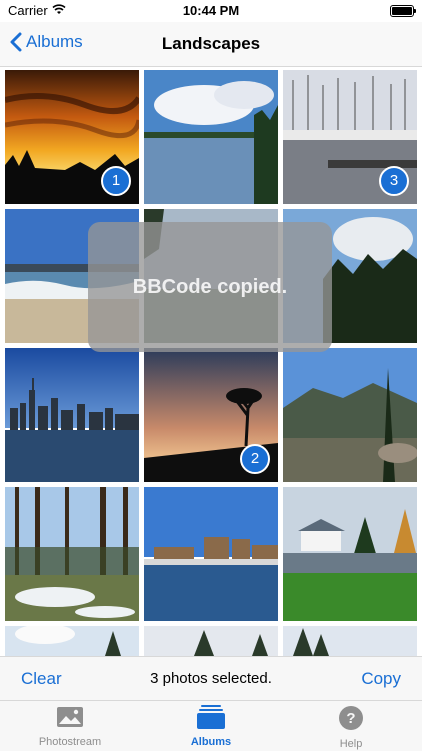 The image size is (422, 751). Describe the element at coordinates (255, 459) in the screenshot. I see `selection-badge: 2` at that location.